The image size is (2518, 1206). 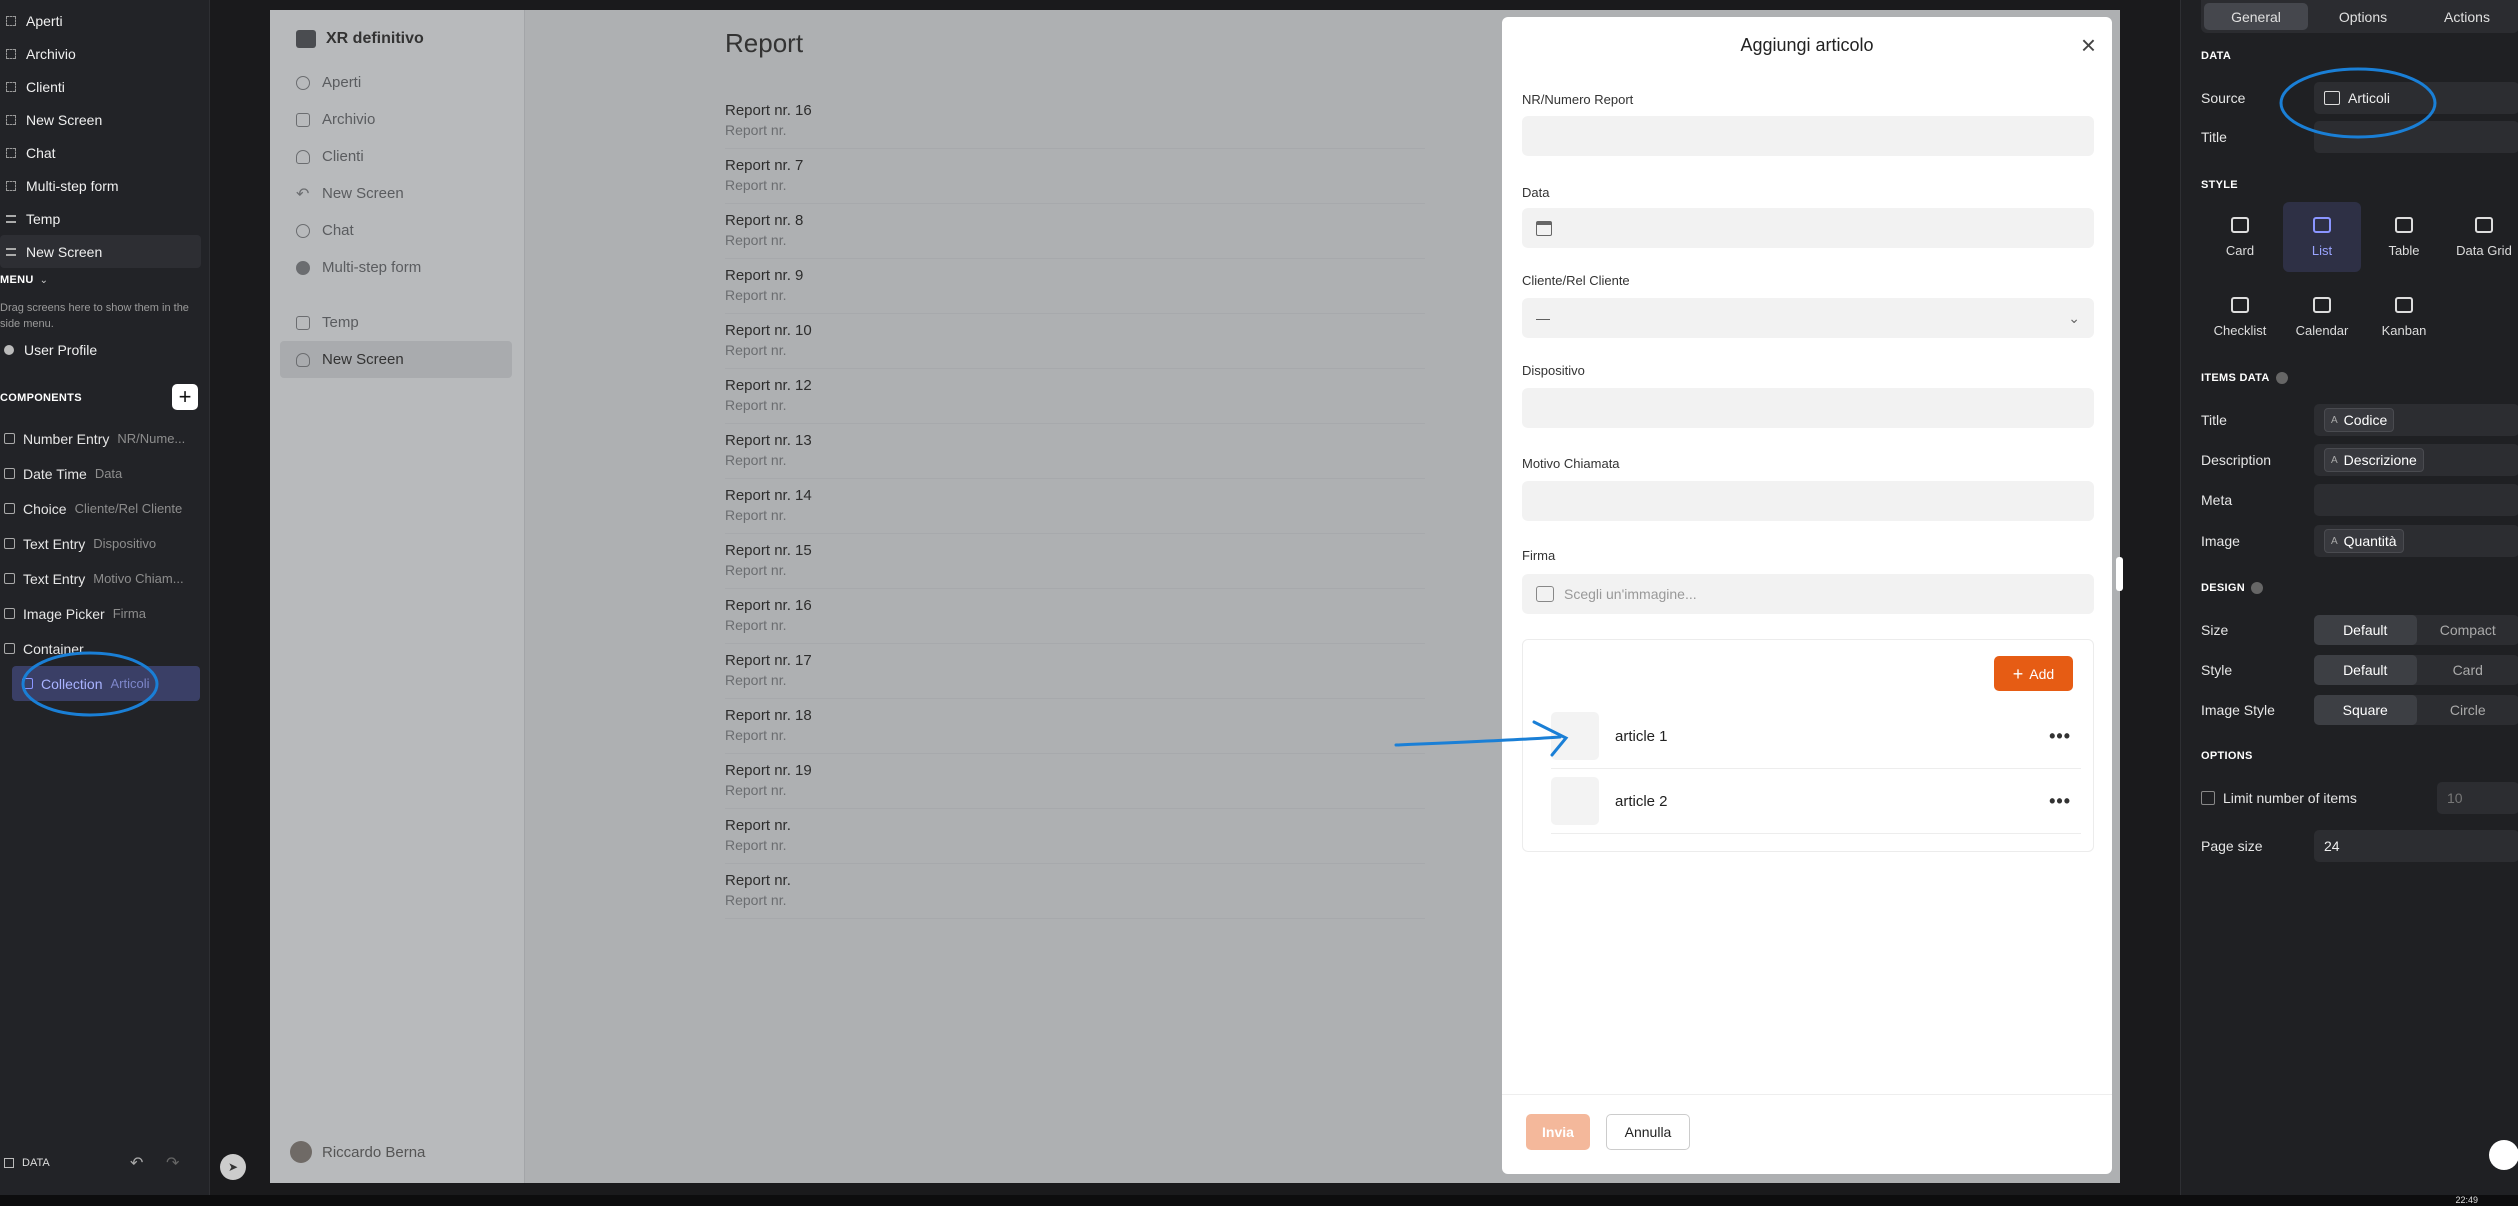 What do you see at coordinates (1808, 318) in the screenshot?
I see `cliente-select: — ⌄` at bounding box center [1808, 318].